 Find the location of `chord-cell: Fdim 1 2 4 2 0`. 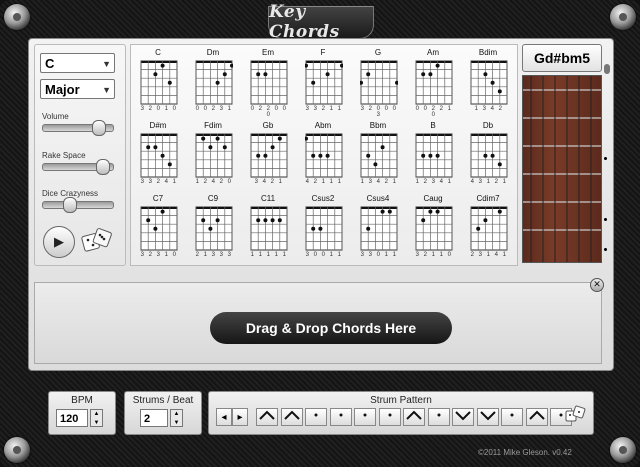

chord-cell: Fdim 1 2 4 2 0 is located at coordinates (213, 154).